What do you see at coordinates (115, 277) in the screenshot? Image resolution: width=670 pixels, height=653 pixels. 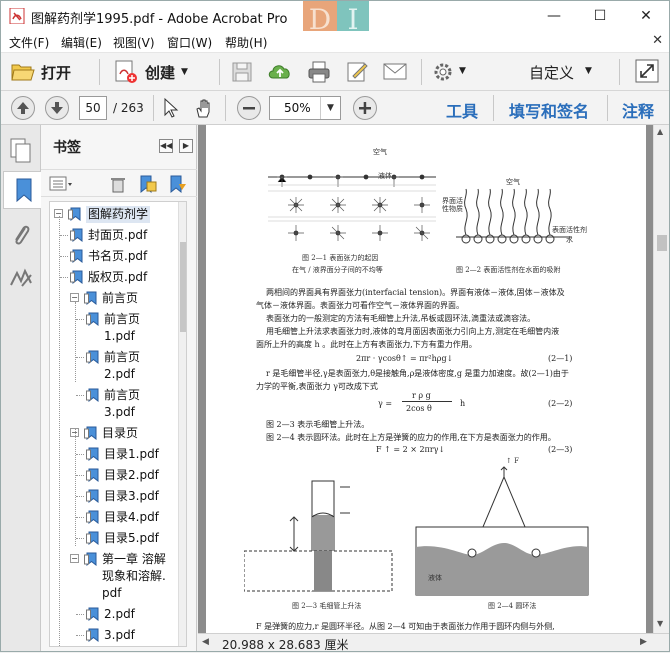 I see `bookmark-item: 版权页.pdf` at bounding box center [115, 277].